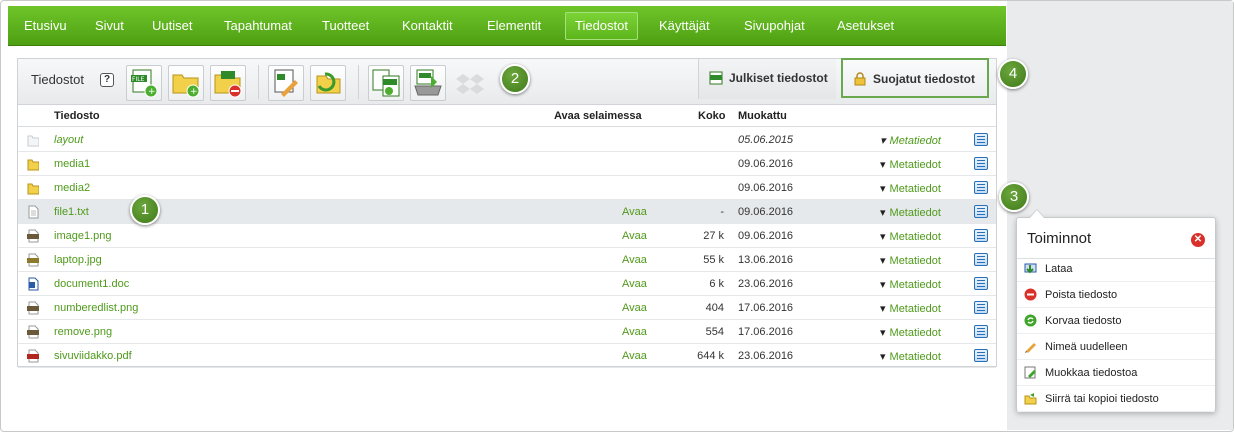  I want to click on table-row: document1.doc Avaa 6 k 23.06.2016 Metatiedot, so click(507, 284).